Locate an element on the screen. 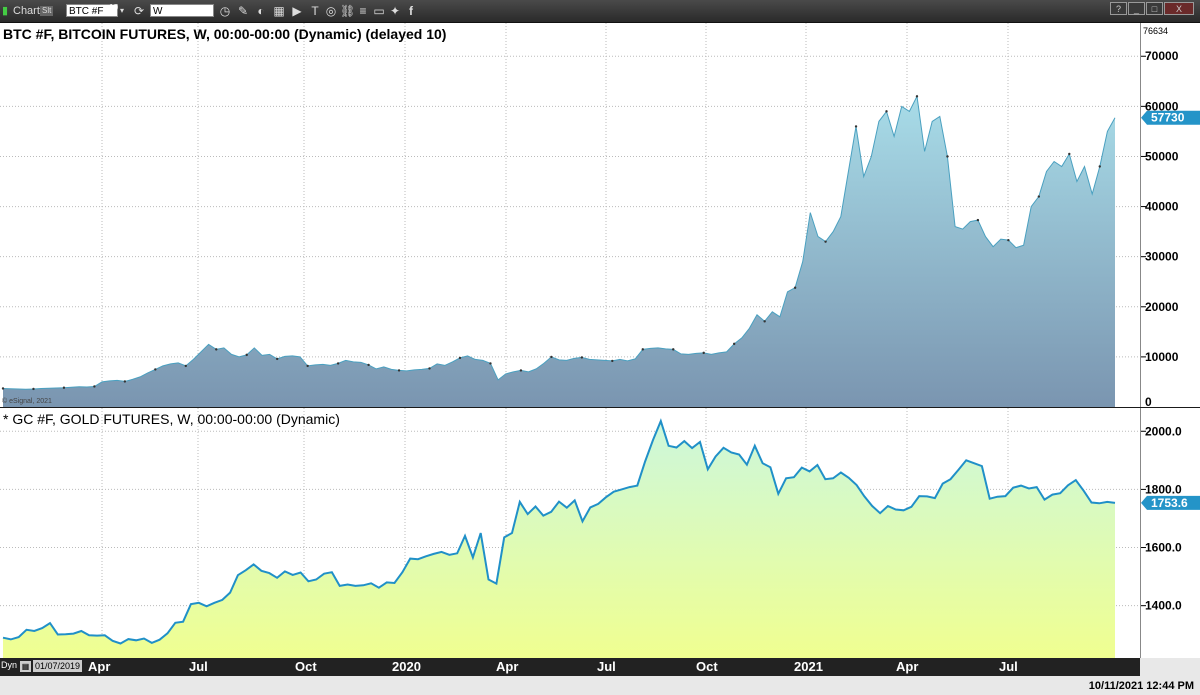 This screenshot has height=695, width=1200. grid-icon: ▦ is located at coordinates (279, 11).